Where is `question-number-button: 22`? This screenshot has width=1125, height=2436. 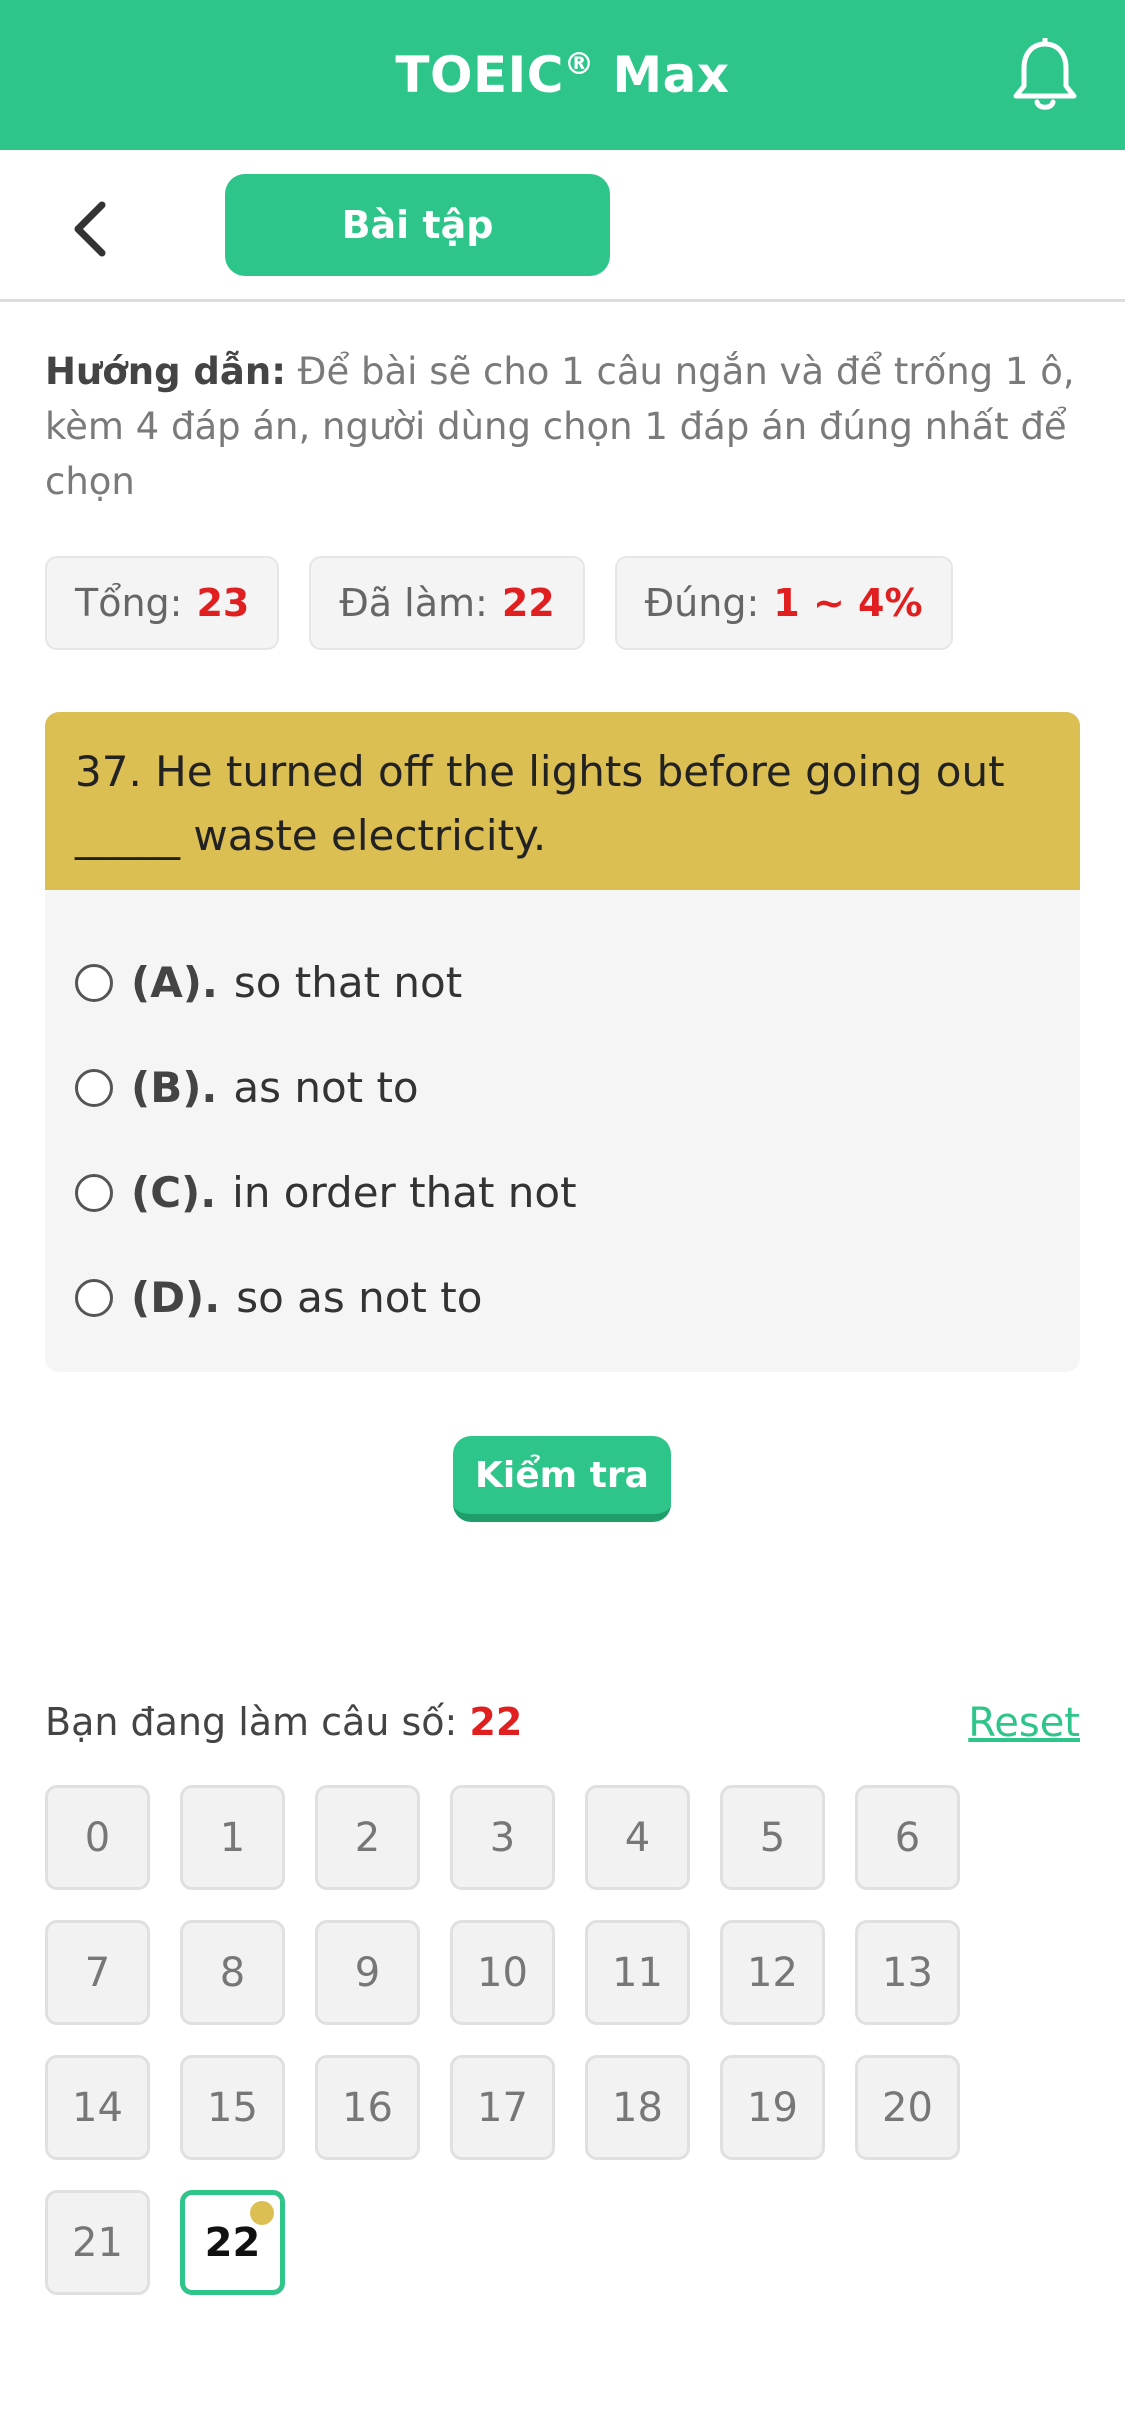 question-number-button: 22 is located at coordinates (232, 2242).